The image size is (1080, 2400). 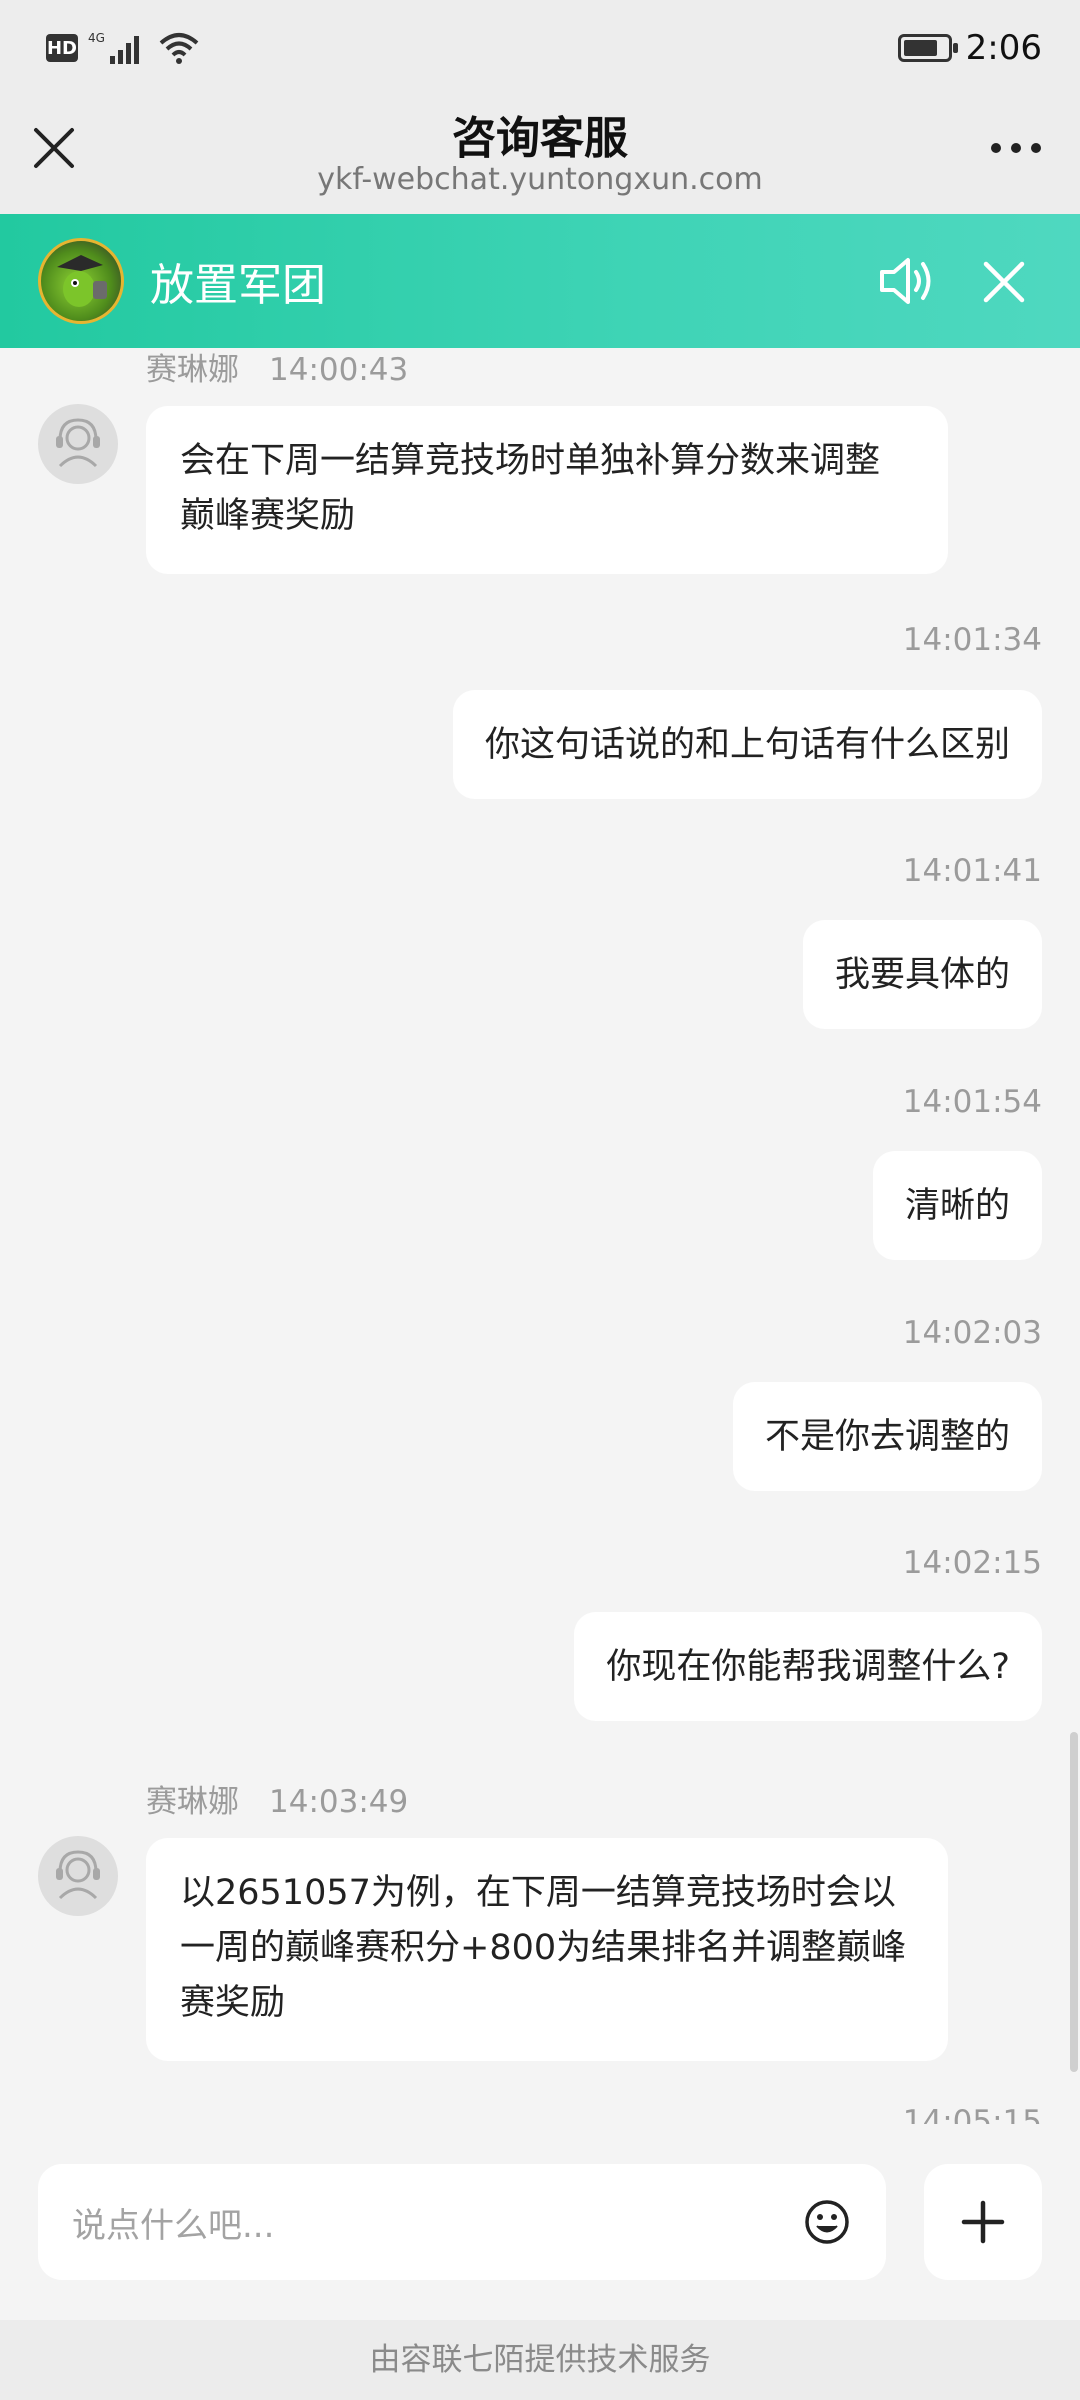 I want to click on message-time: 14:01:41, so click(x=972, y=871).